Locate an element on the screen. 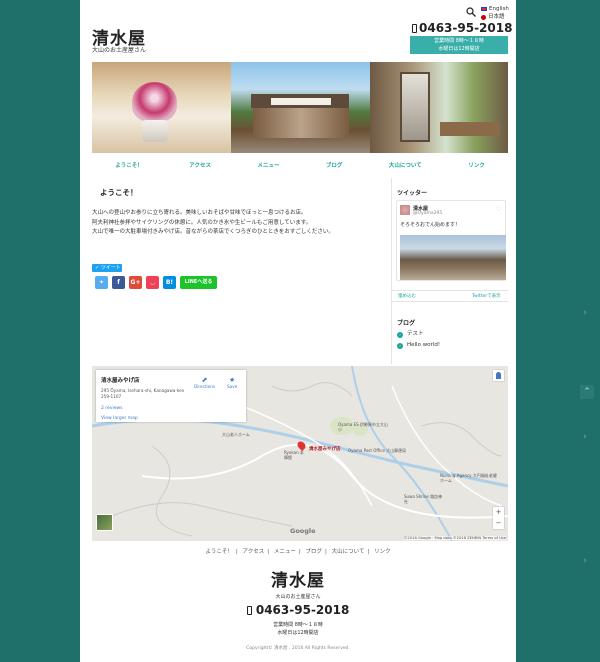  nav-access: アクセス is located at coordinates (200, 166).